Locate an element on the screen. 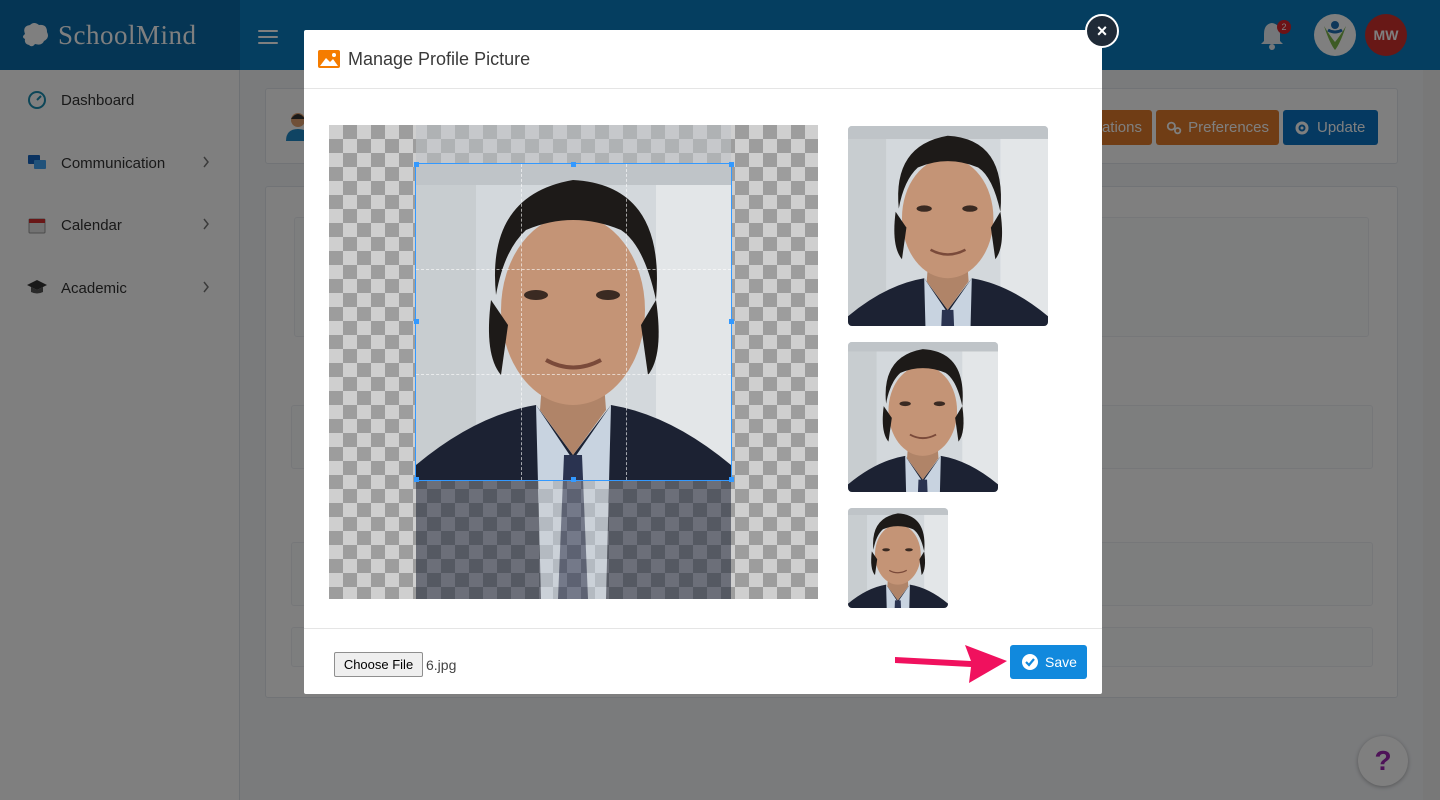 This screenshot has width=1440, height=800. cropped-photo-area is located at coordinates (573, 322).